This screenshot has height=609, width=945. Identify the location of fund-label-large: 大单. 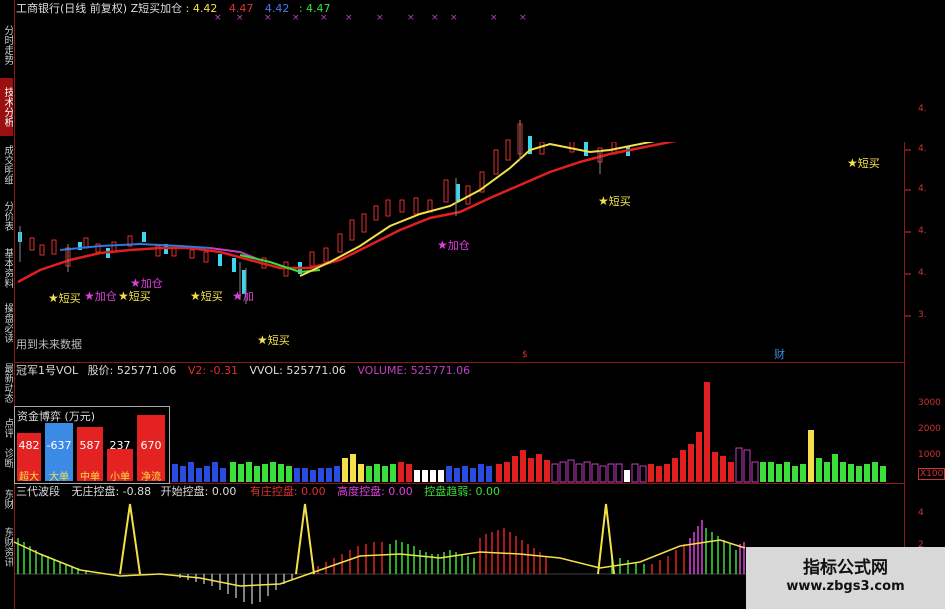
(59, 477).